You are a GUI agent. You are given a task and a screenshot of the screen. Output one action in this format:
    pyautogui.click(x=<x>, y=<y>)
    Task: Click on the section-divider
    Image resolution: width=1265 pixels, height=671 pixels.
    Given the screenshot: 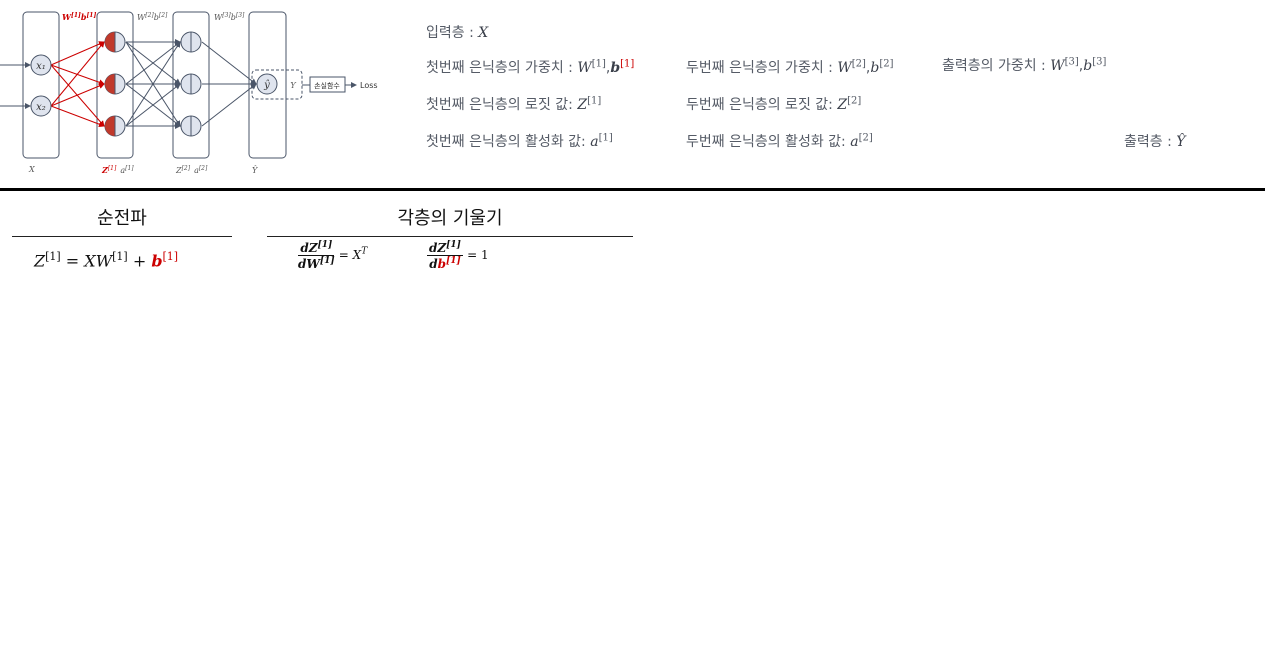 What is the action you would take?
    pyautogui.click(x=632, y=189)
    